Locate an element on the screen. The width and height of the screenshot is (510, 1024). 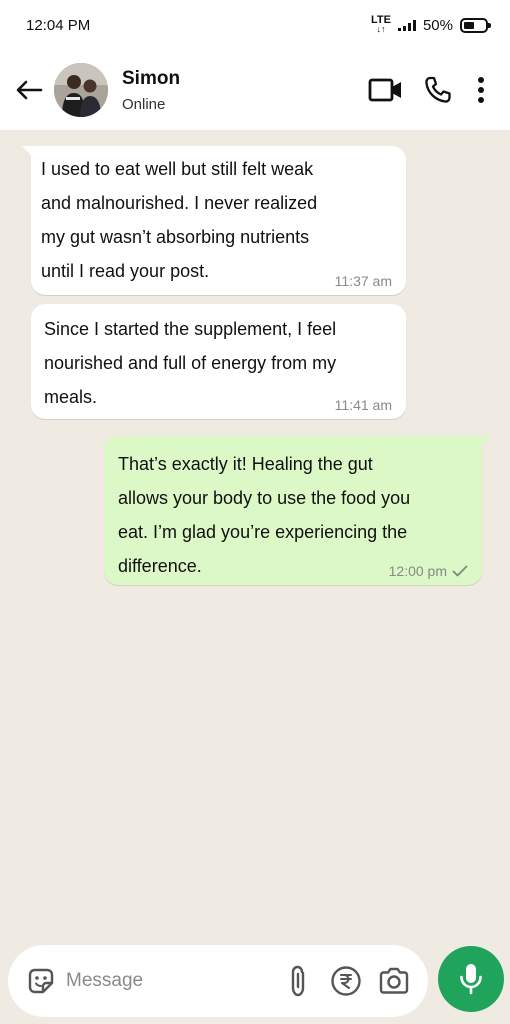
message-line: and malnourished. I never realized is located at coordinates (179, 203).